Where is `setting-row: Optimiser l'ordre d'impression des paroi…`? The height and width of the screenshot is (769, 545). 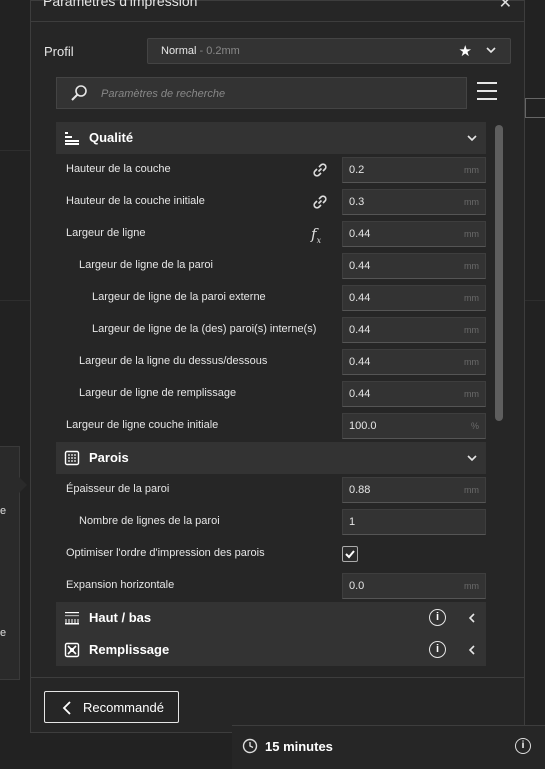
setting-row: Optimiser l'ordre d'impression des paroi… is located at coordinates (271, 554).